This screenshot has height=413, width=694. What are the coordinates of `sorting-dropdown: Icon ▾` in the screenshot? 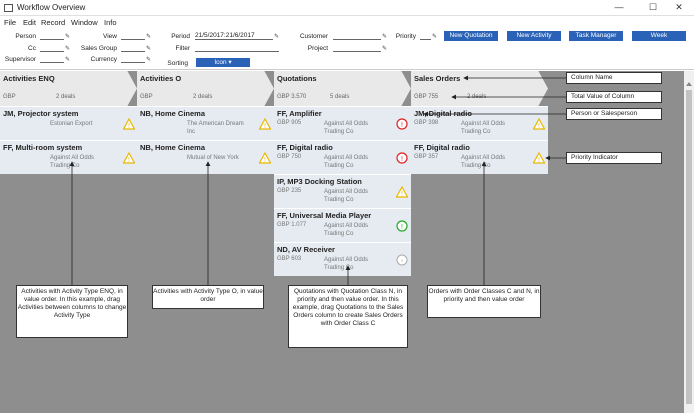 It's located at (223, 62).